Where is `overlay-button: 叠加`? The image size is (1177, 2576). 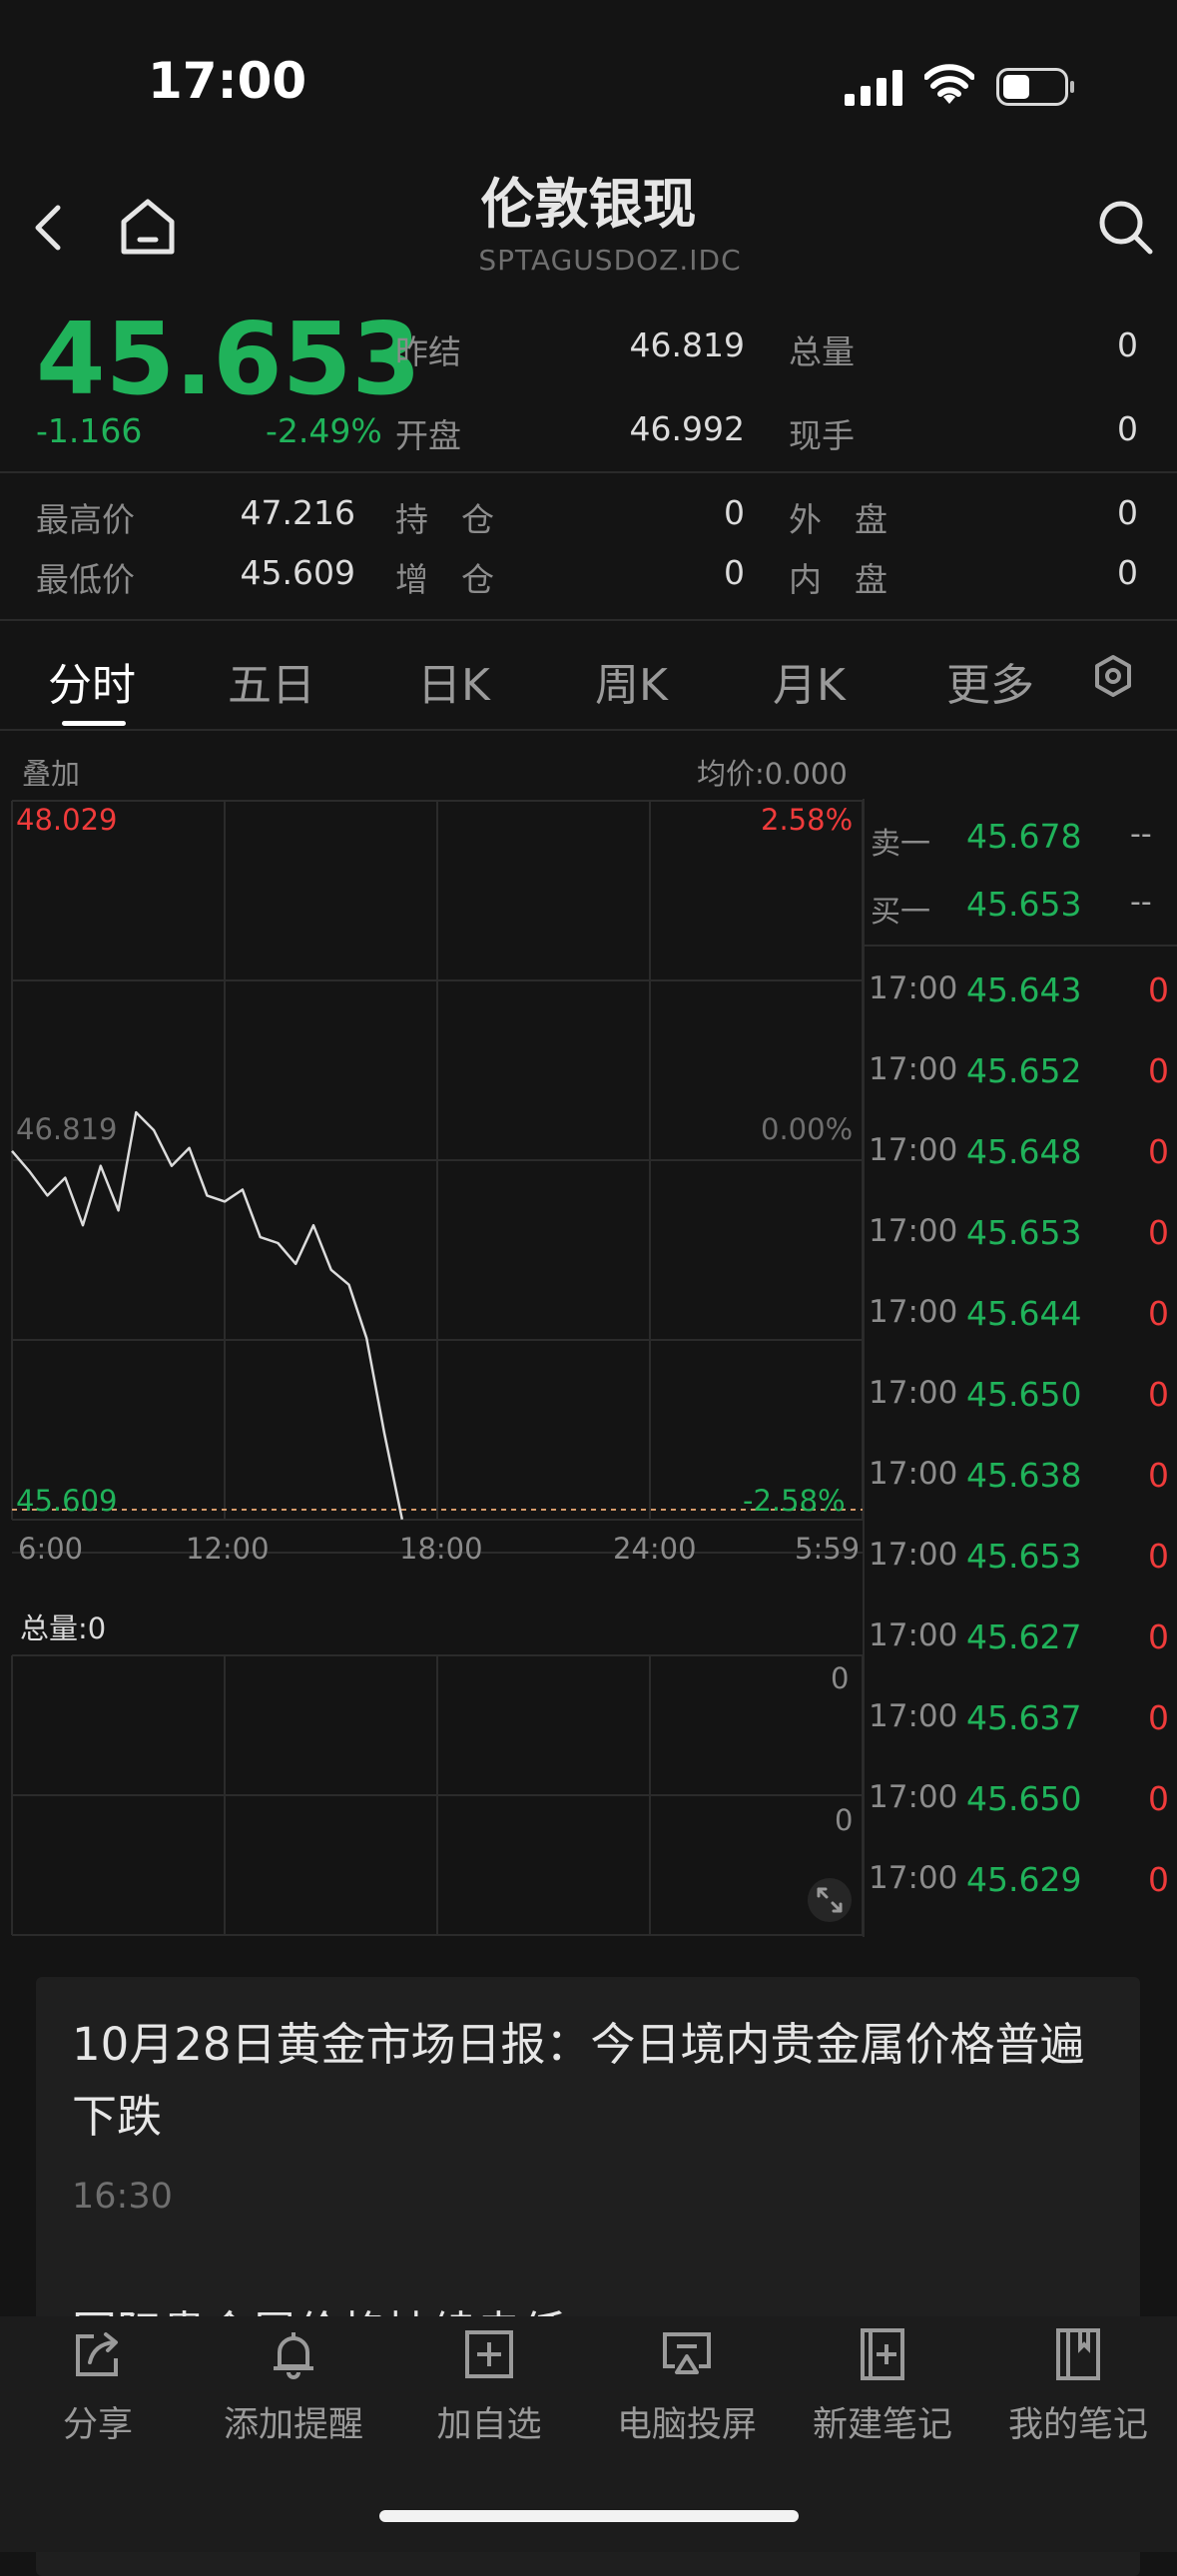
overlay-button: 叠加 is located at coordinates (51, 772).